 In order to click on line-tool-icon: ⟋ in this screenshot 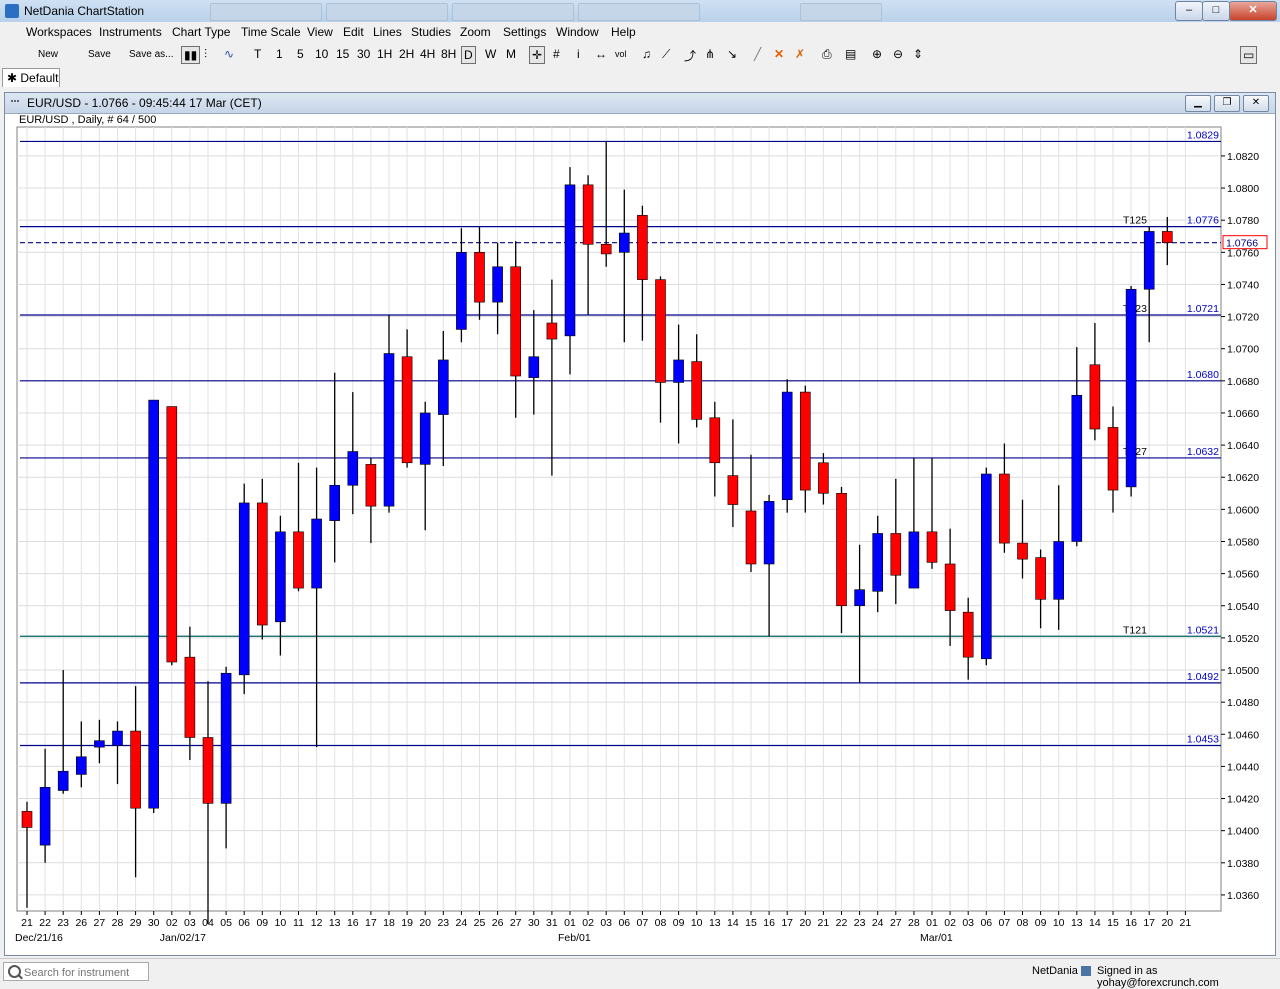, I will do `click(666, 54)`.